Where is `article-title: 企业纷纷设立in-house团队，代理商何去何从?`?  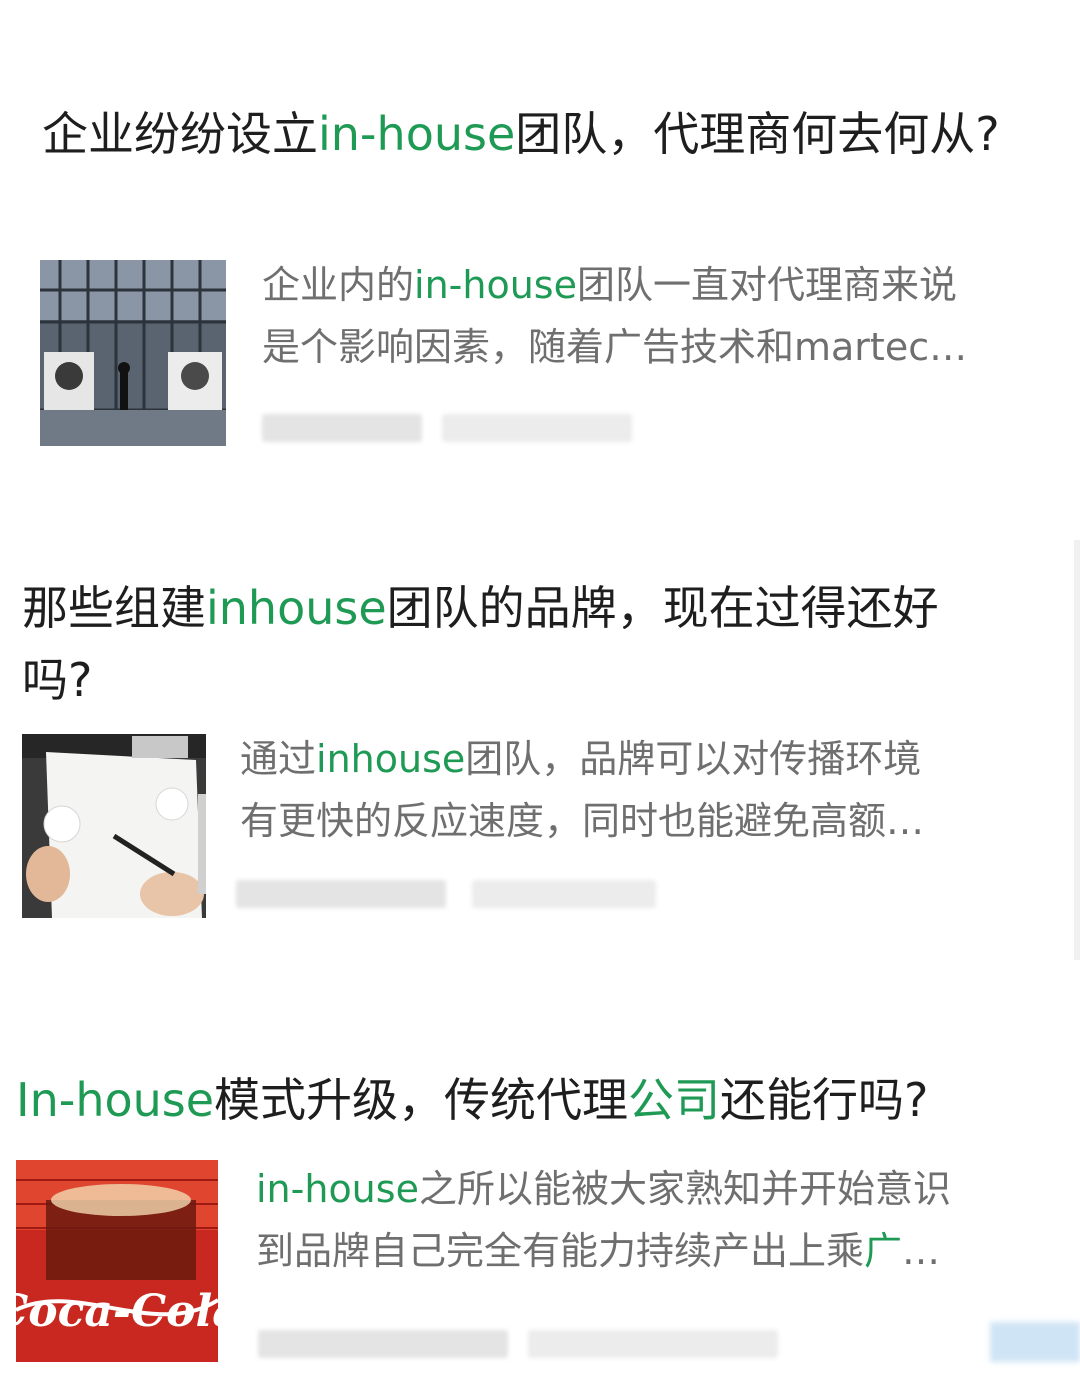 article-title: 企业纷纷设立in-house团队，代理商何去何从? is located at coordinates (522, 134).